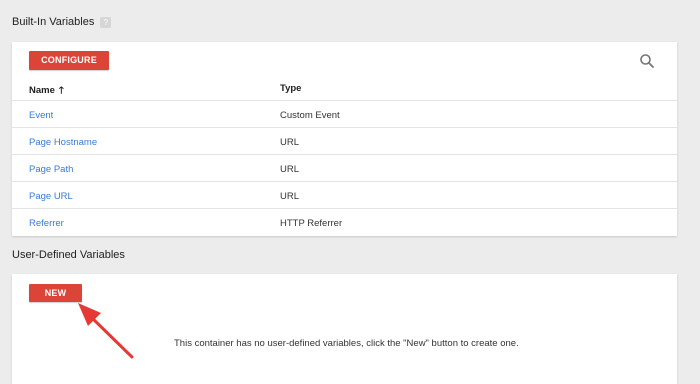 The width and height of the screenshot is (700, 384). Describe the element at coordinates (55, 293) in the screenshot. I see `new-button: NEW` at that location.